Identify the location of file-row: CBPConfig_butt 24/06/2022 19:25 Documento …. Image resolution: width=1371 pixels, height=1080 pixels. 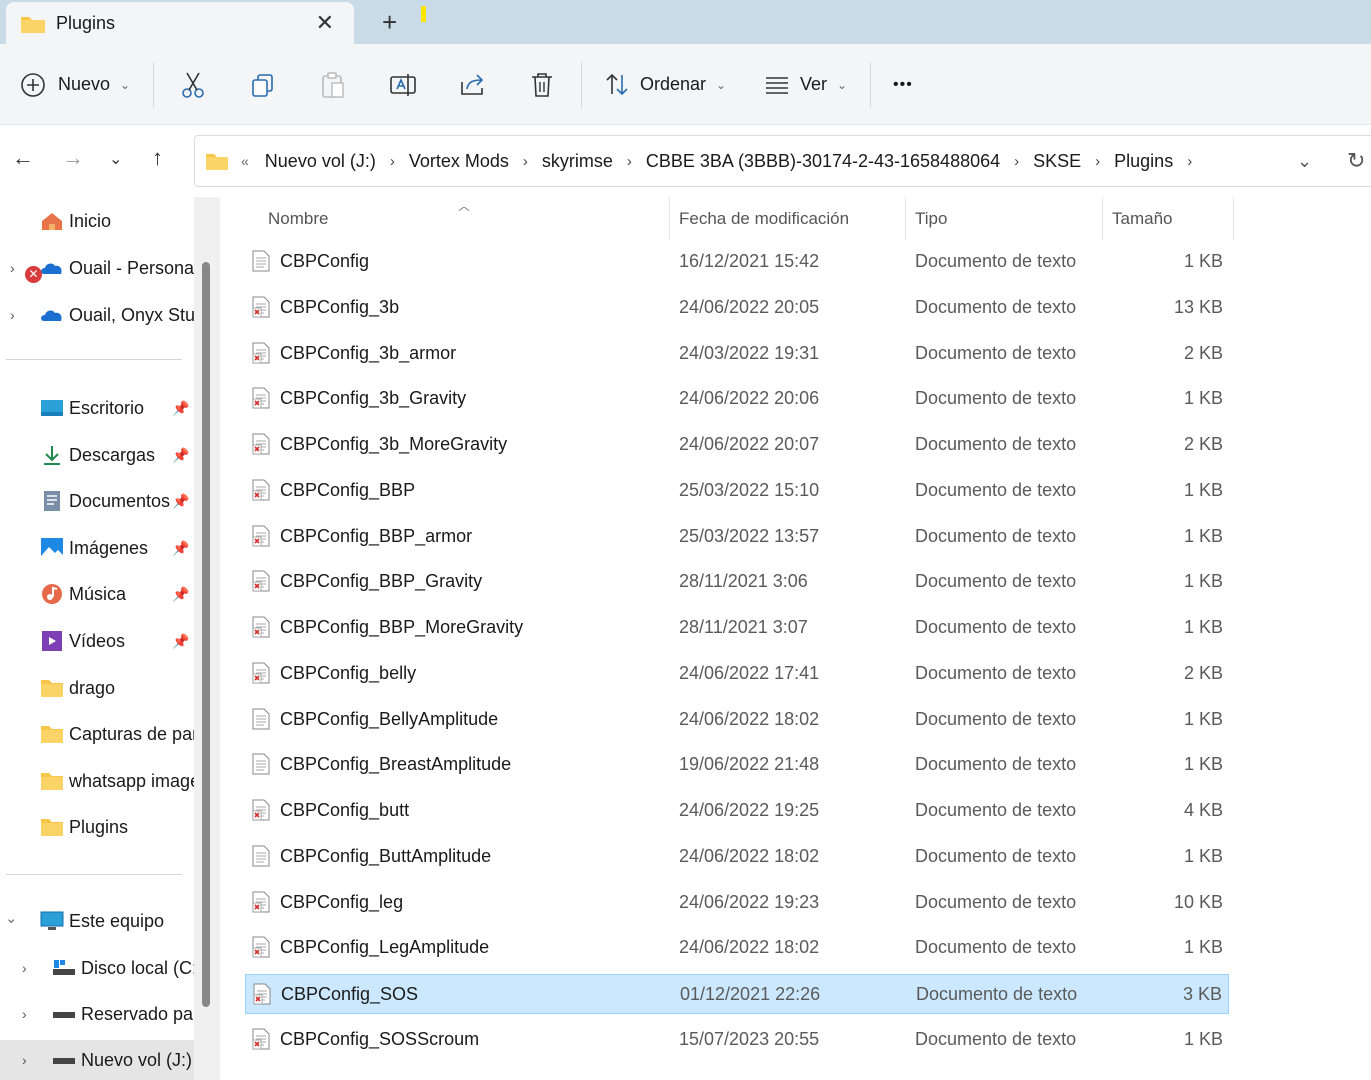
(737, 811).